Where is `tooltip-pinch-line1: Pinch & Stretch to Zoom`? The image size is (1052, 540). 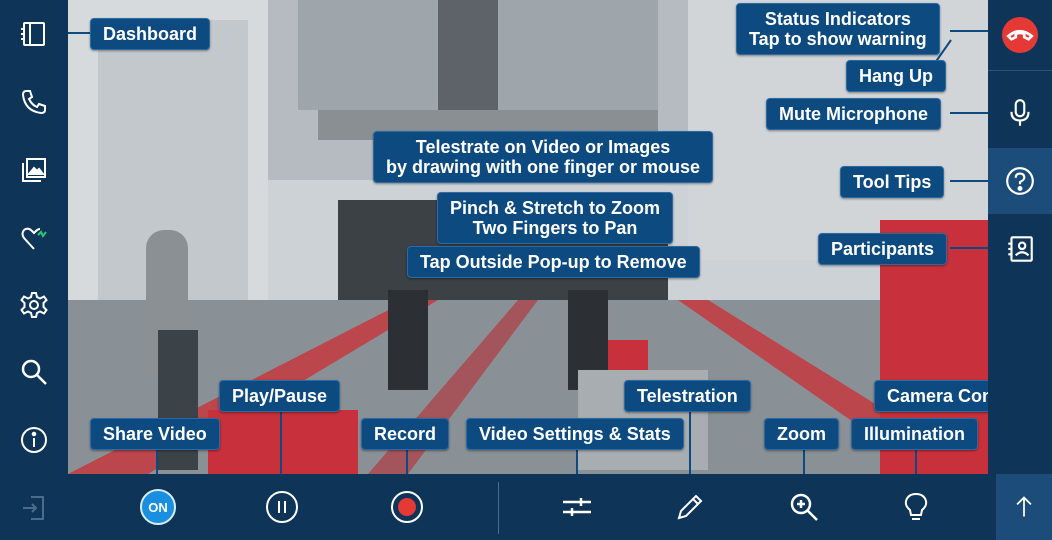 tooltip-pinch-line1: Pinch & Stretch to Zoom is located at coordinates (555, 208).